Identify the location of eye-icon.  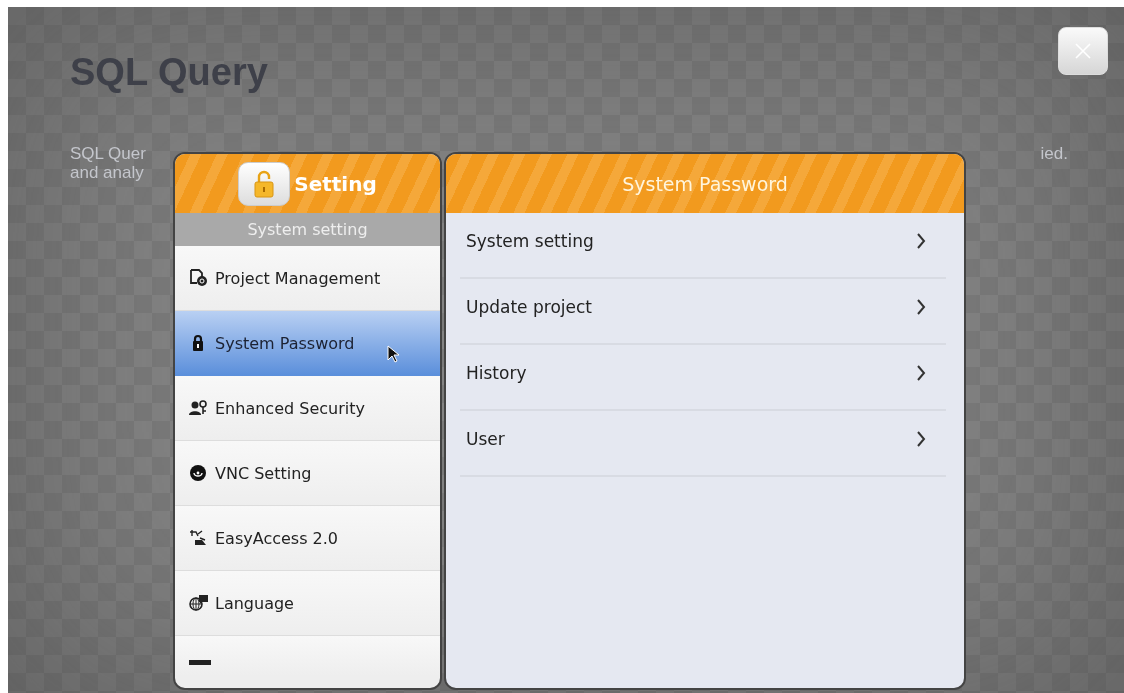
(199, 473).